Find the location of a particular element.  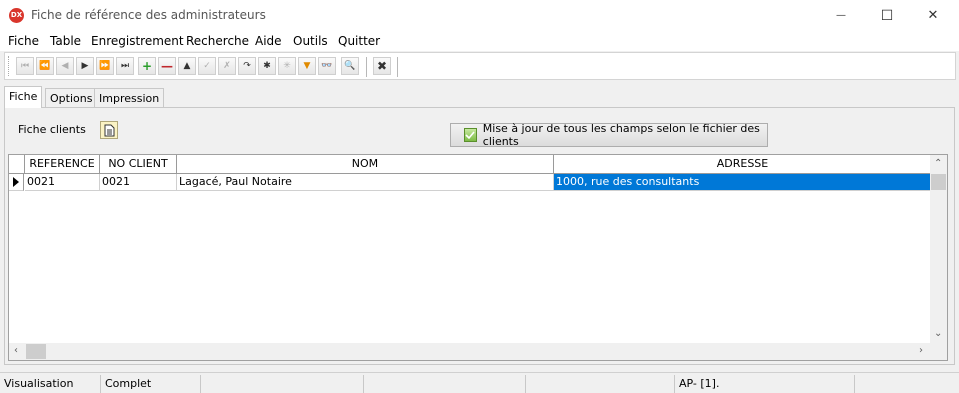

status-bar: Visualisation Complet AP- [1]. is located at coordinates (479, 382).